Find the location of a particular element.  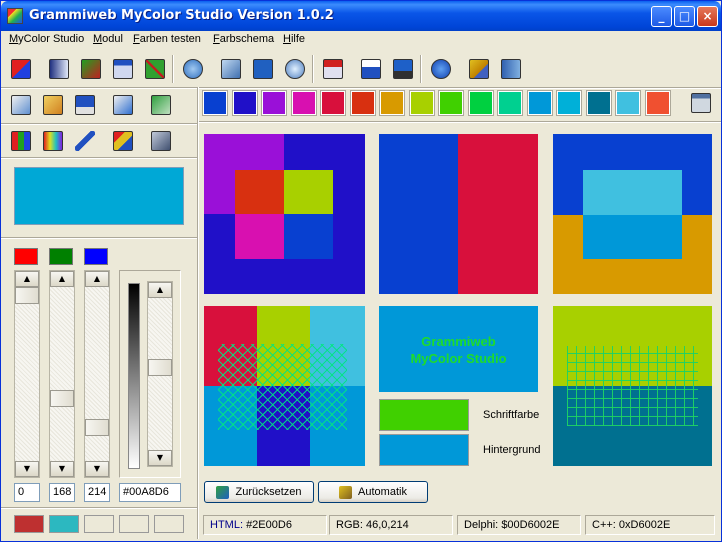

rgb-mode-icon is located at coordinates (21, 141).